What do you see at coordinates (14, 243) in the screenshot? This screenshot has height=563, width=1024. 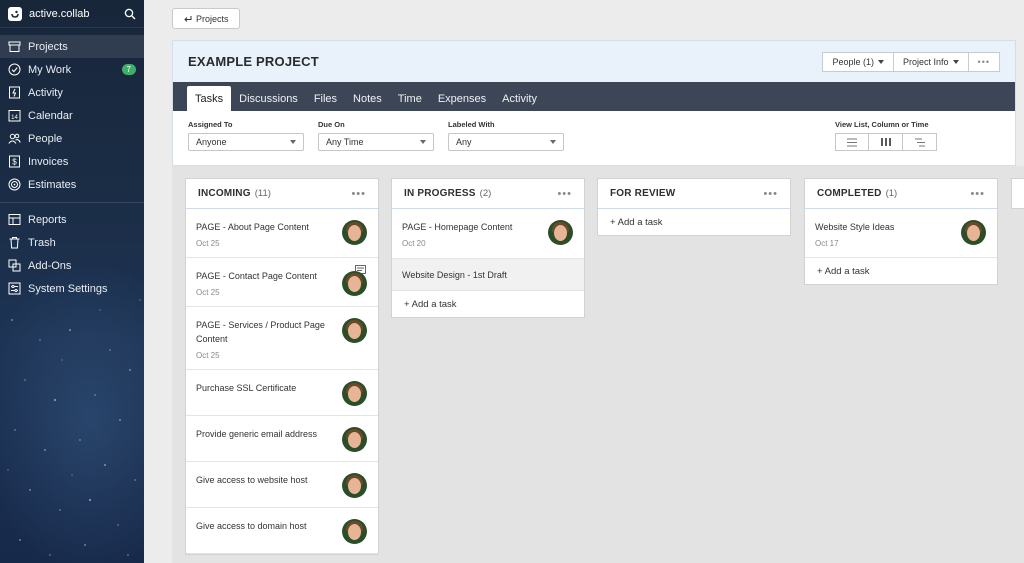 I see `trash-icon` at bounding box center [14, 243].